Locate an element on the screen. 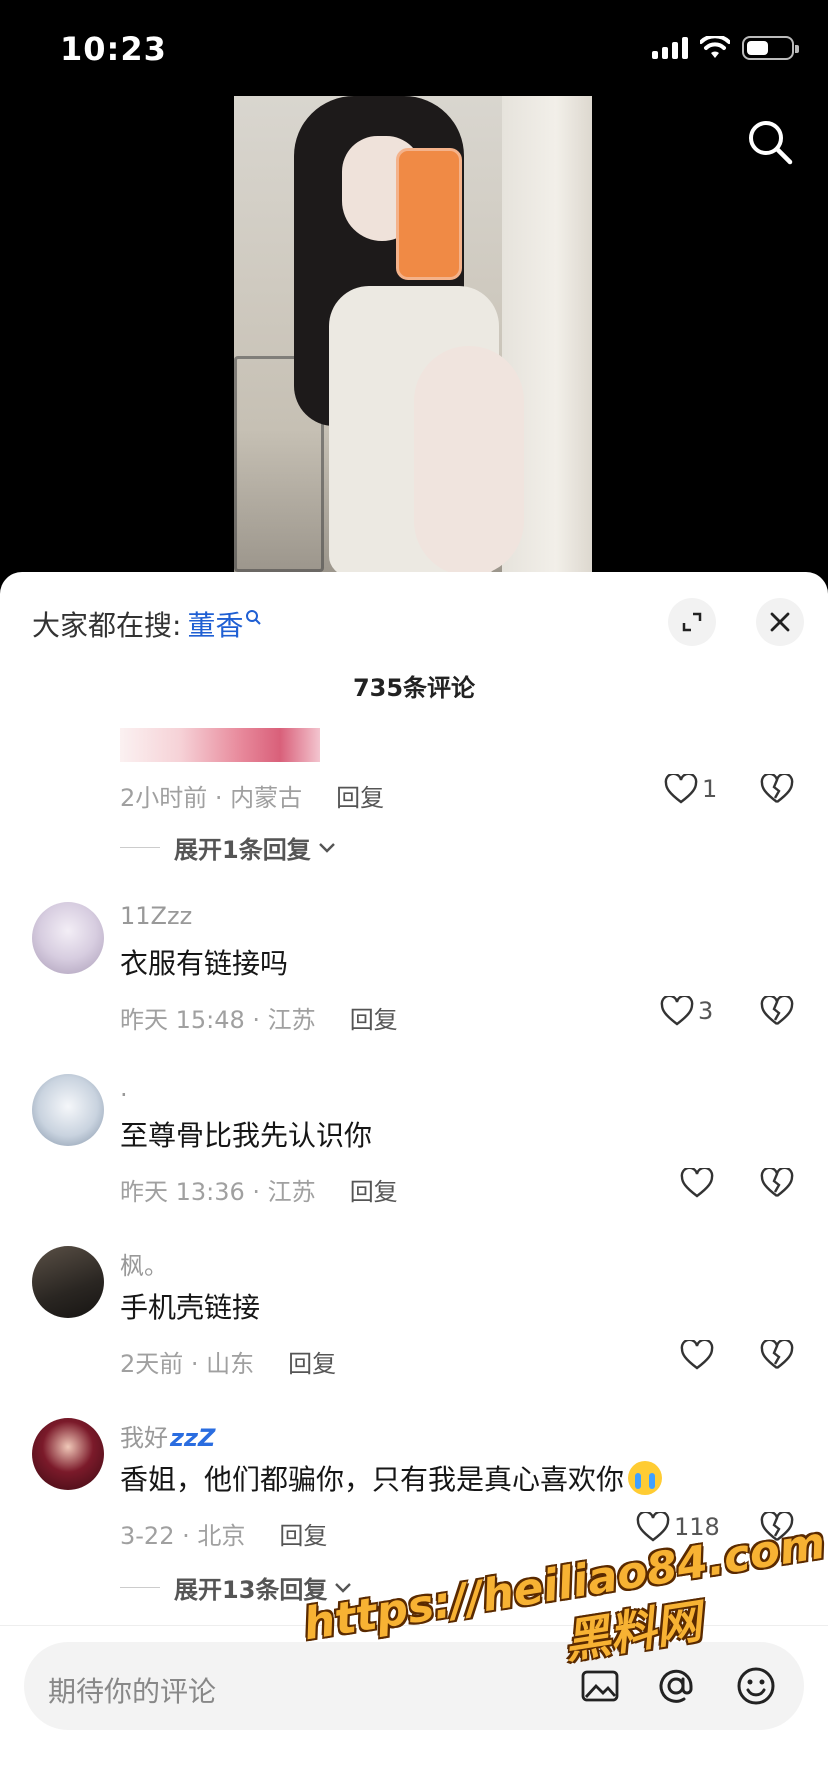 The image size is (828, 1792). like-count: 1 is located at coordinates (710, 789).